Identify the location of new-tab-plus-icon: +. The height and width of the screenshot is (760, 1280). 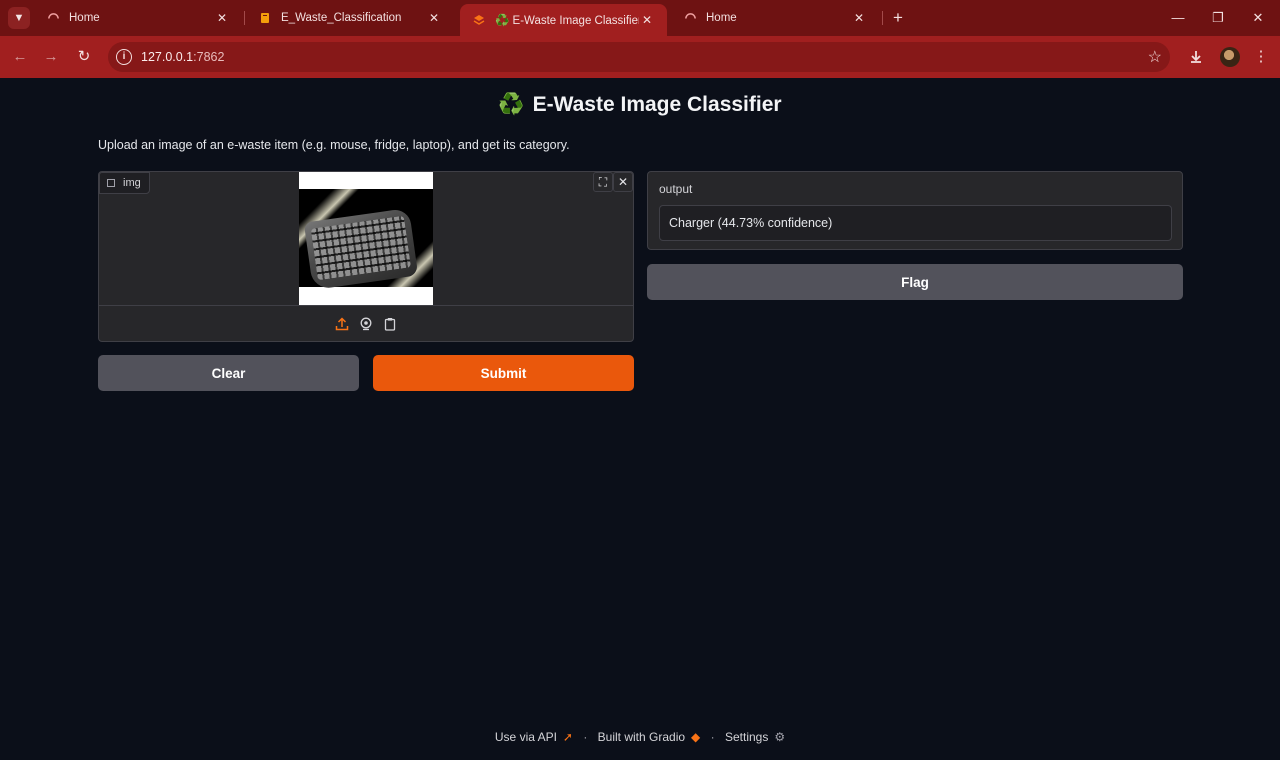
(898, 18).